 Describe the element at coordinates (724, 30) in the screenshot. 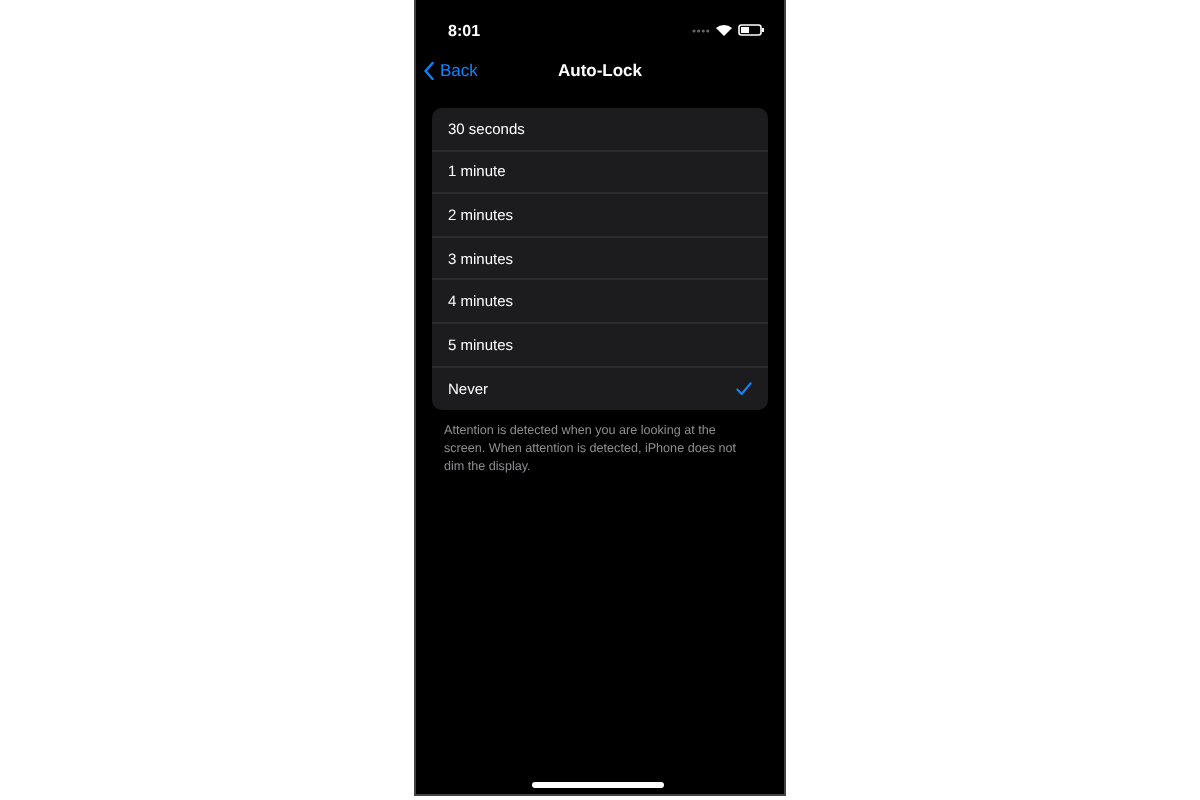

I see `wifi-icon` at that location.